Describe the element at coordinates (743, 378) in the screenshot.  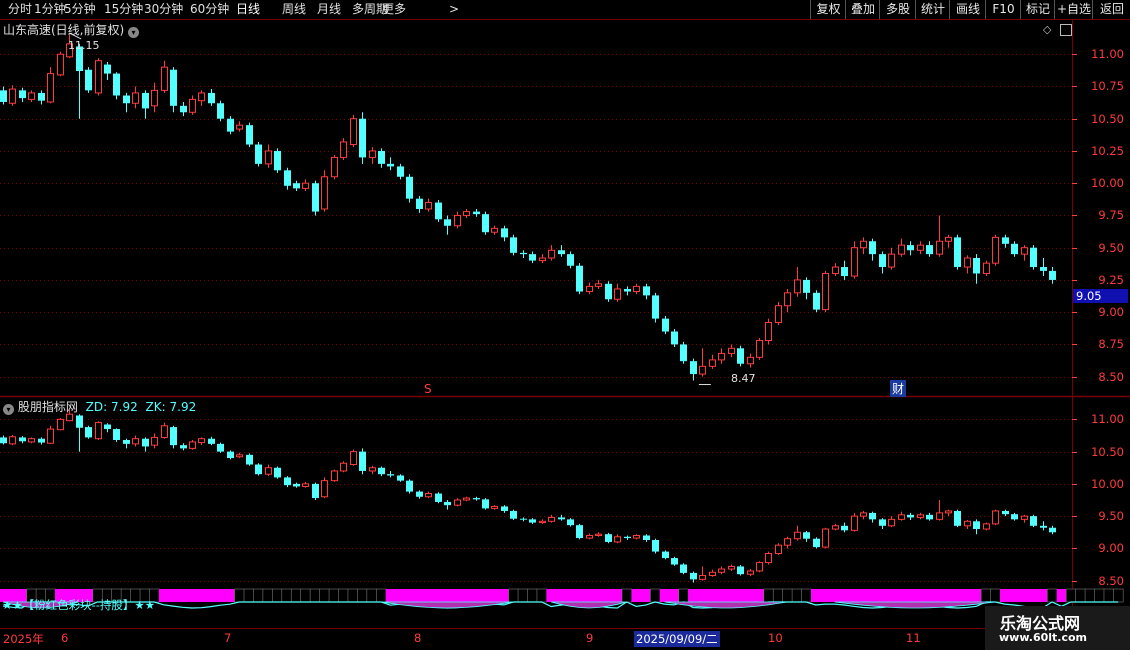
I see `low-price-label: 8.47` at that location.